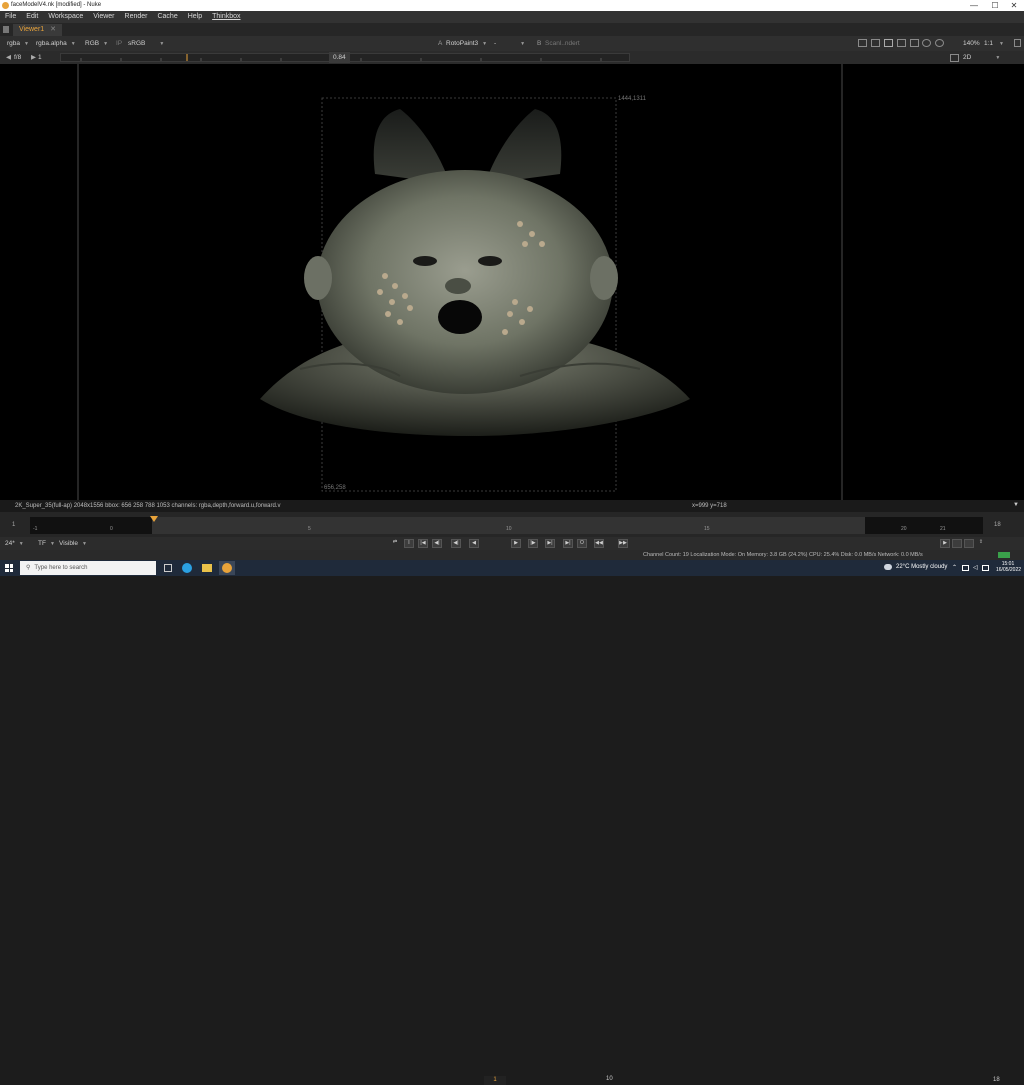 The width and height of the screenshot is (1024, 1085). I want to click on last-frame-button: ▶|, so click(568, 543).